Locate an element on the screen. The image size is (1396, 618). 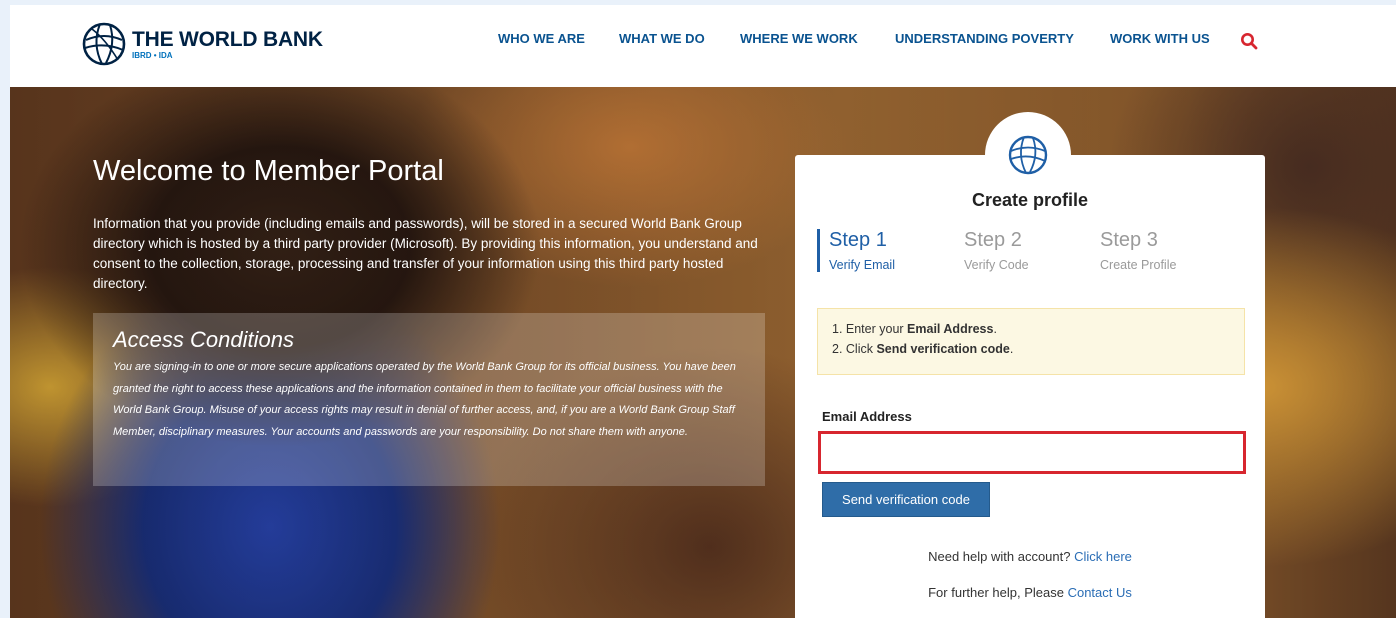
nav-item-understanding-poverty: UNDERSTANDING POVERTY is located at coordinates (984, 38).